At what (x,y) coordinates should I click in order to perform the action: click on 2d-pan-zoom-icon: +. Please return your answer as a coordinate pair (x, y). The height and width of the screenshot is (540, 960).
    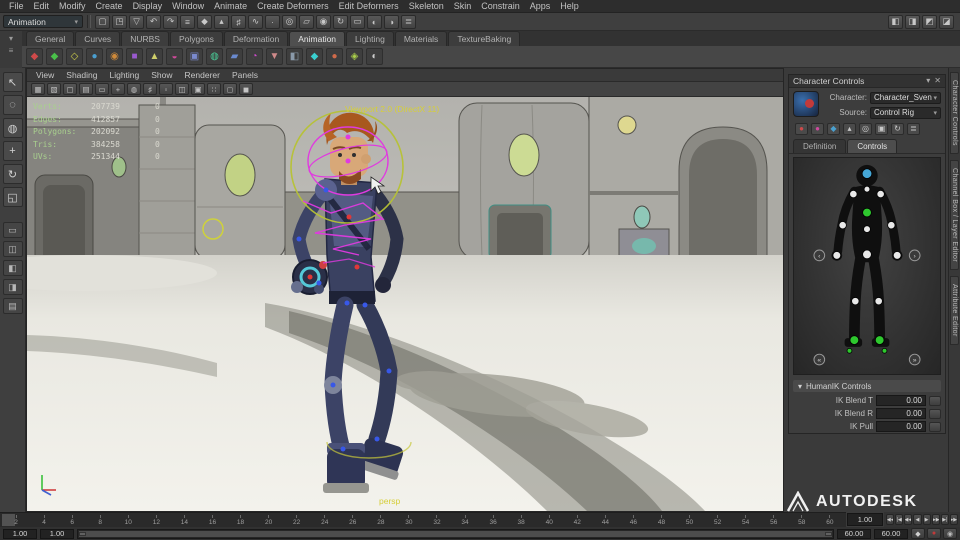
    Looking at the image, I should click on (118, 89).